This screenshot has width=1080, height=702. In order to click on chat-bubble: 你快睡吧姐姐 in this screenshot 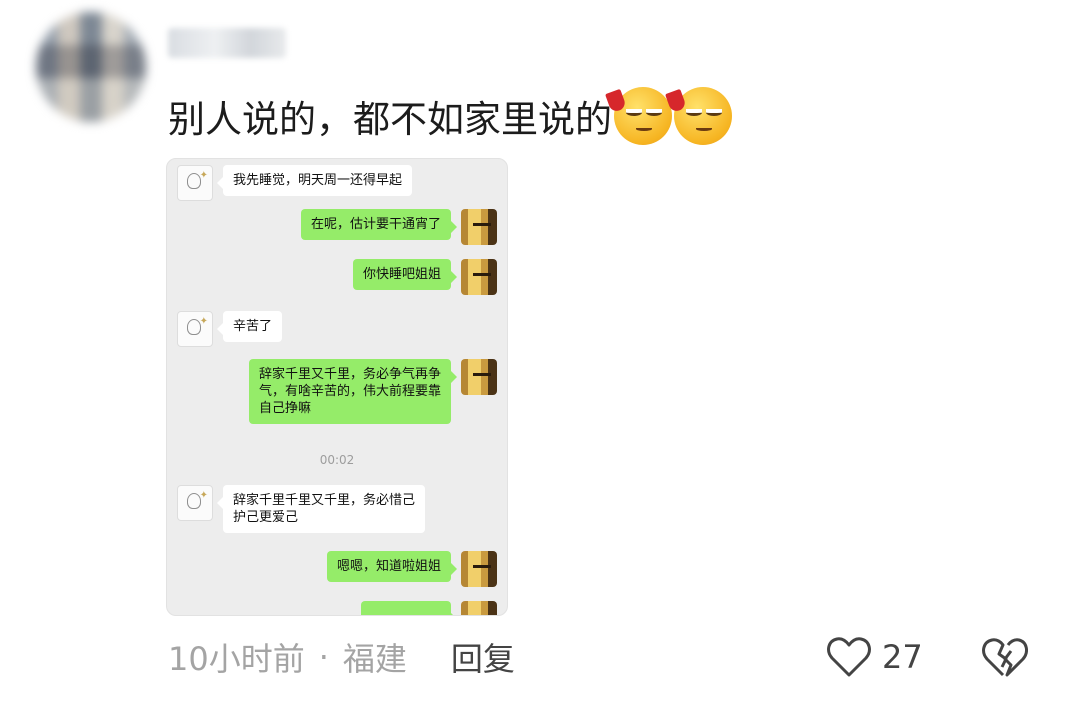, I will do `click(405, 274)`.